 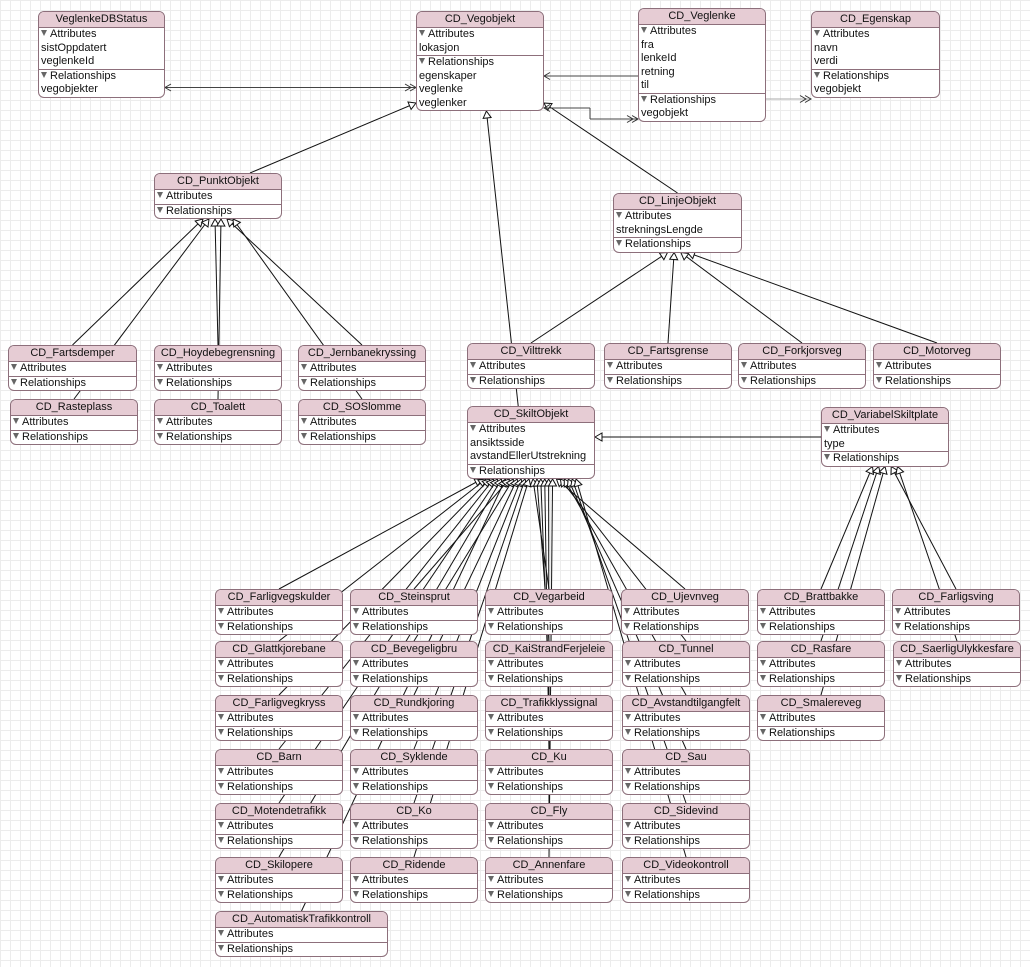 What do you see at coordinates (279, 758) in the screenshot?
I see `entity-title: CD_Barn` at bounding box center [279, 758].